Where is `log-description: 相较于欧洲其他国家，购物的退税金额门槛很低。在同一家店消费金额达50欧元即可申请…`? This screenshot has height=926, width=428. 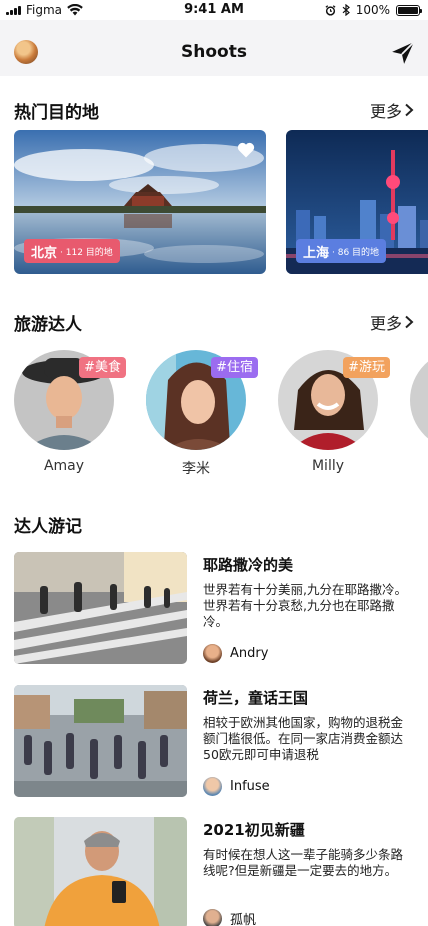 log-description: 相较于欧洲其他国家，购物的退税金额门槛很低。在同一家店消费金额达50欧元即可申请… is located at coordinates (303, 738).